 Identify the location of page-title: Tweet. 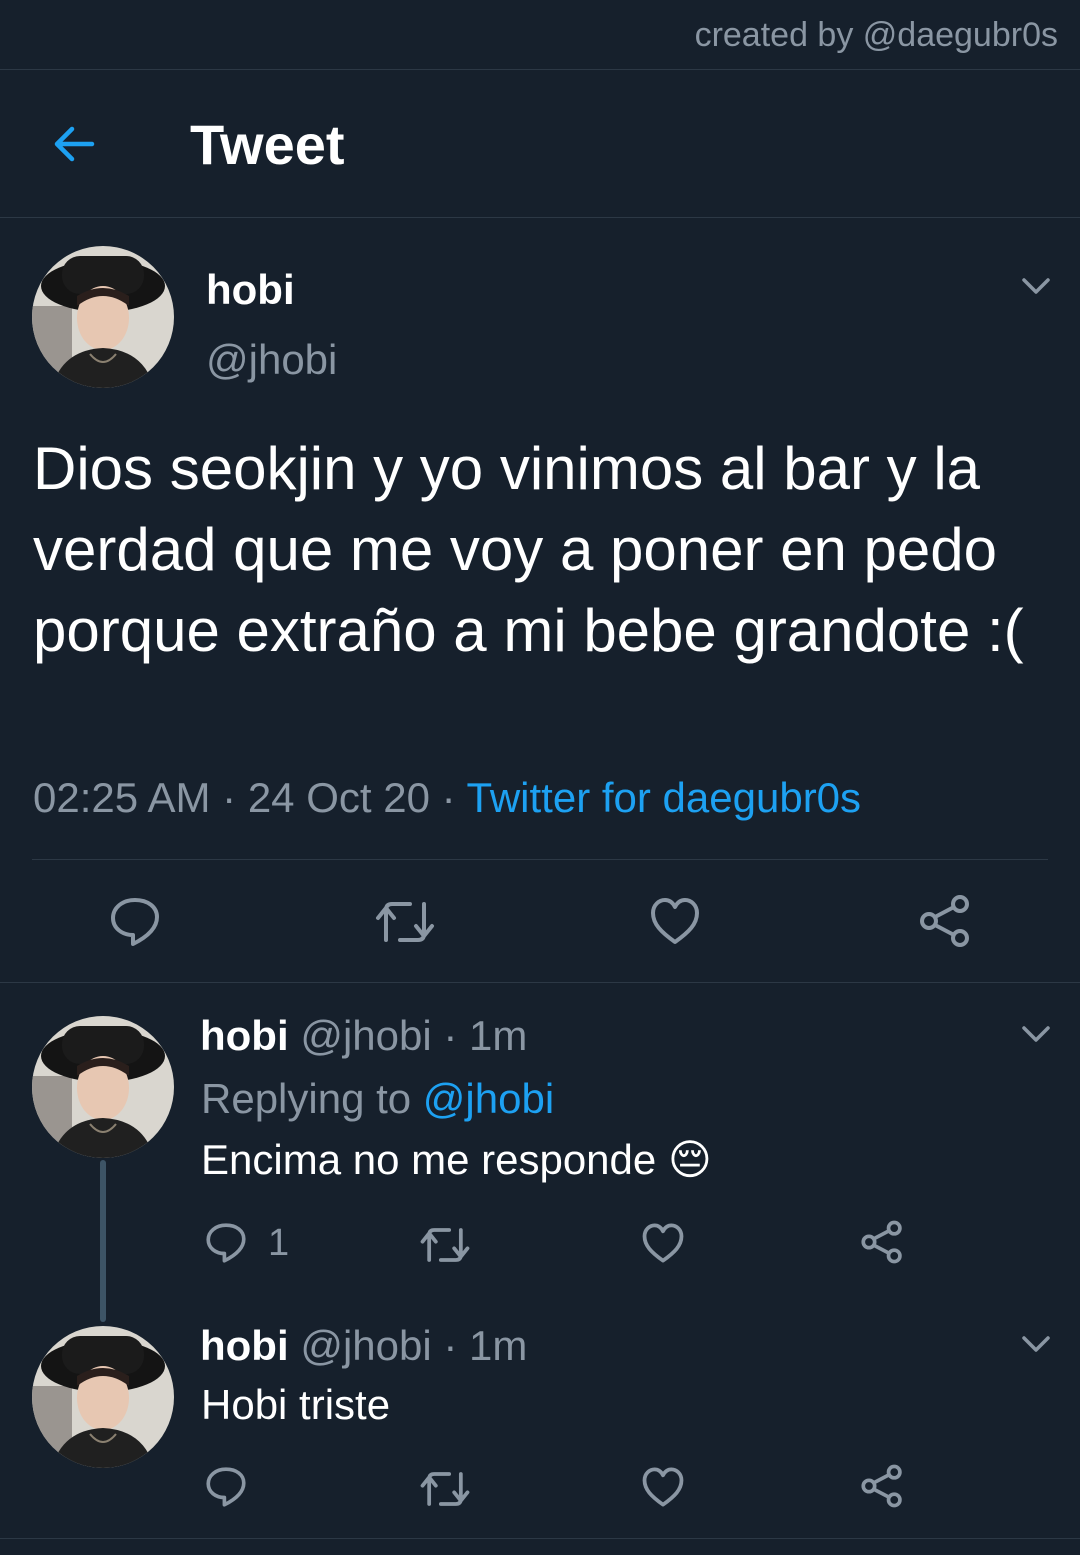
(267, 144).